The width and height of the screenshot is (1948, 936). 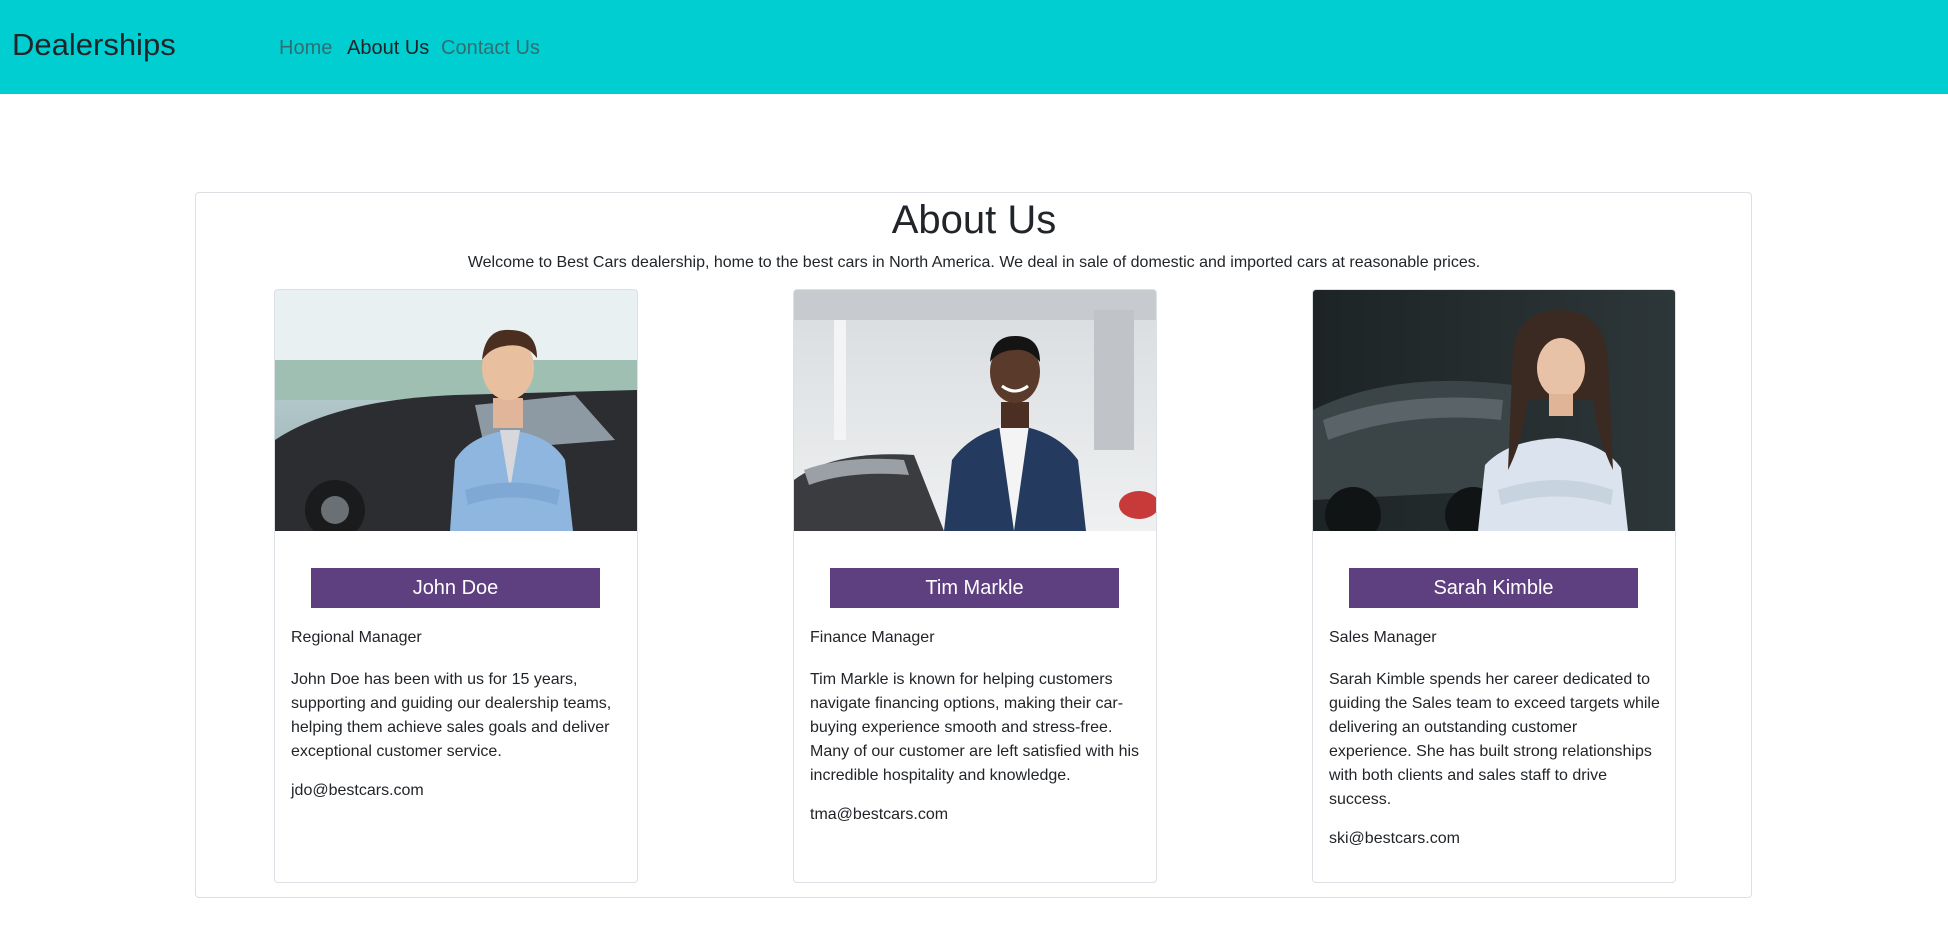 What do you see at coordinates (974, 220) in the screenshot?
I see `page-title: About Us` at bounding box center [974, 220].